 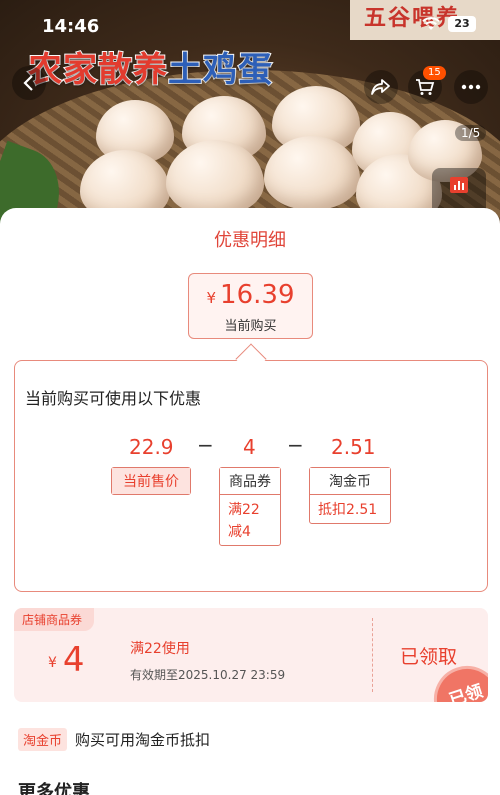 What do you see at coordinates (462, 24) in the screenshot?
I see `battery-icon: 23` at bounding box center [462, 24].